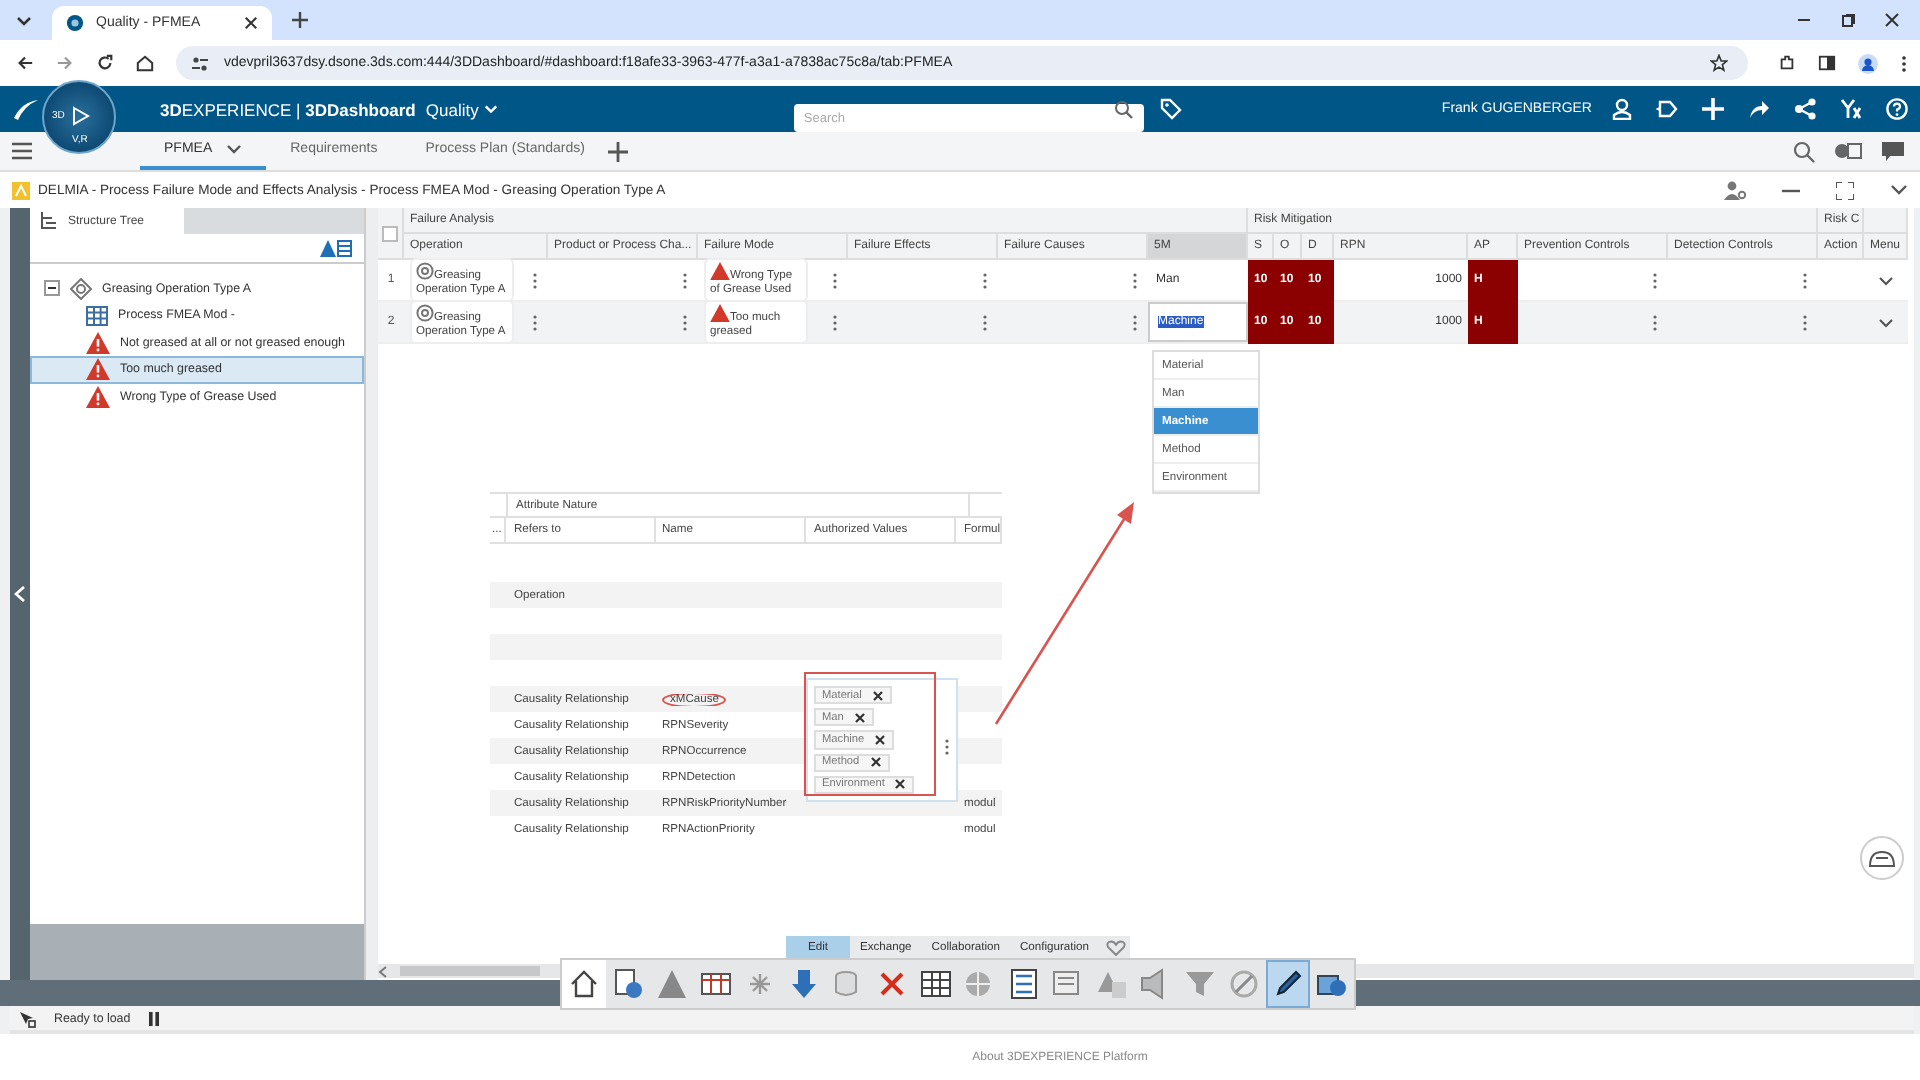  Describe the element at coordinates (75, 23) in the screenshot. I see `favicon-icon` at that location.